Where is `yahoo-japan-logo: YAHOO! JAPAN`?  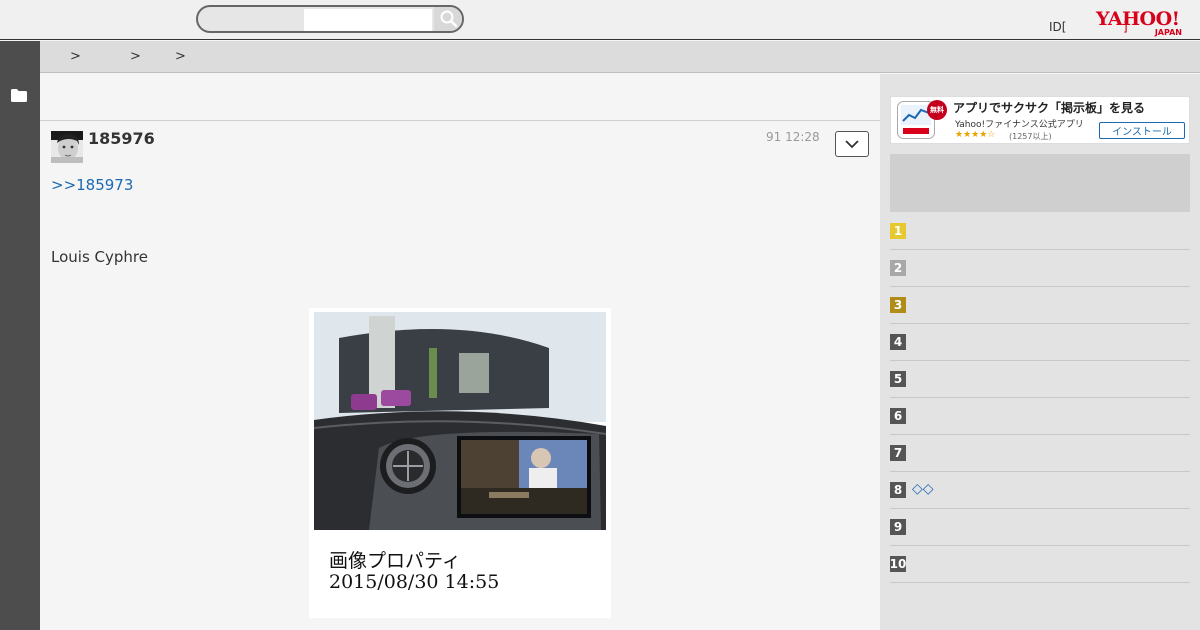 yahoo-japan-logo: YAHOO! JAPAN is located at coordinates (1141, 23).